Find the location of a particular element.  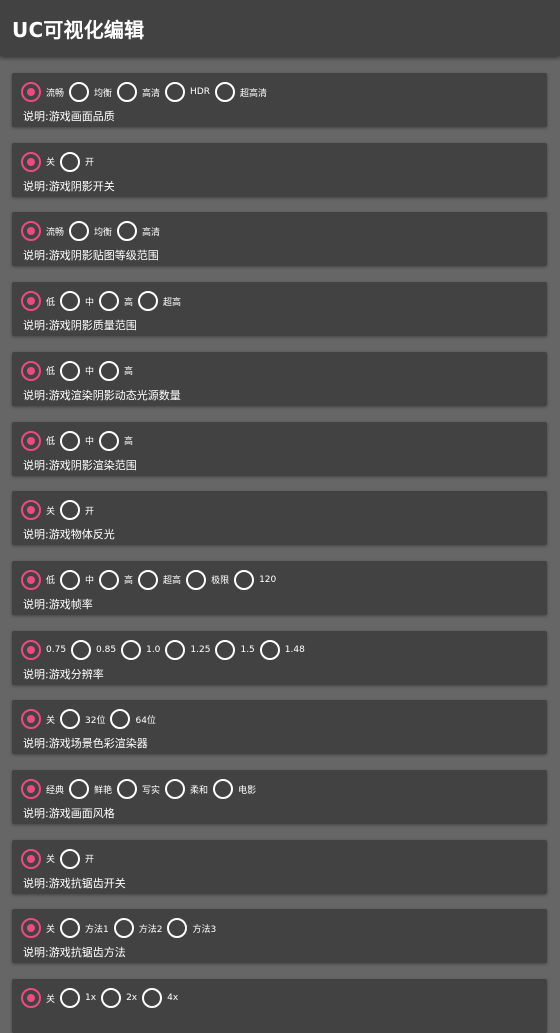

radio-option: 1.5 is located at coordinates (235, 649).